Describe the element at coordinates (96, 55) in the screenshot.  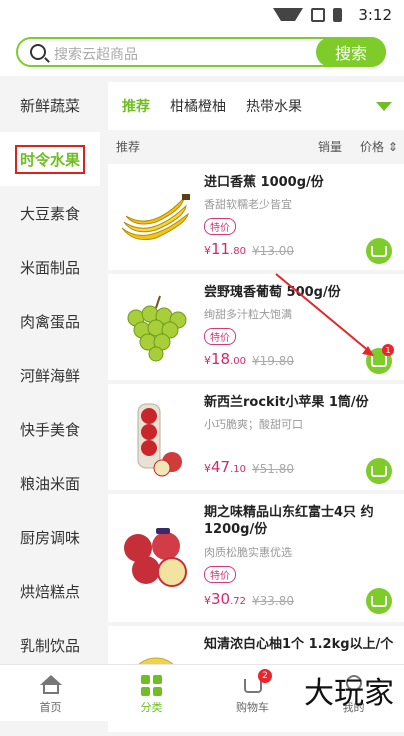
I see `search-placeholder: 搜索云超商品` at that location.